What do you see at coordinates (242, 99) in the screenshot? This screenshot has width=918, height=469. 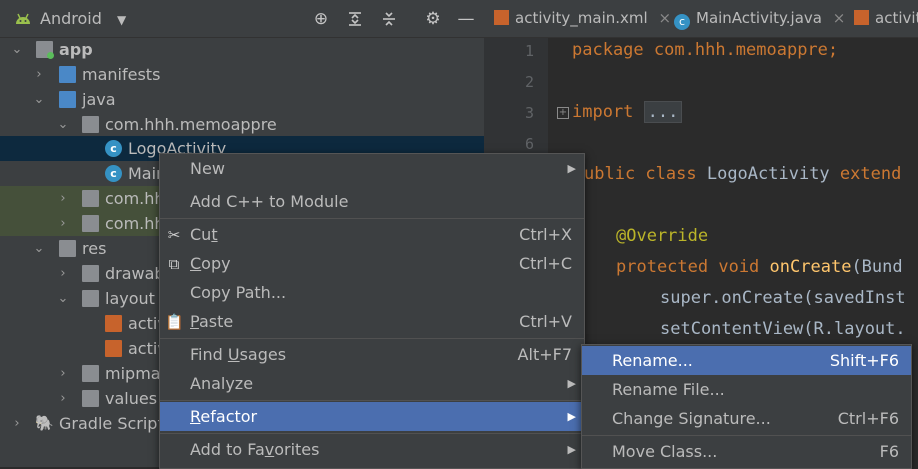 I see `tree-item-java: ⌄ java` at bounding box center [242, 99].